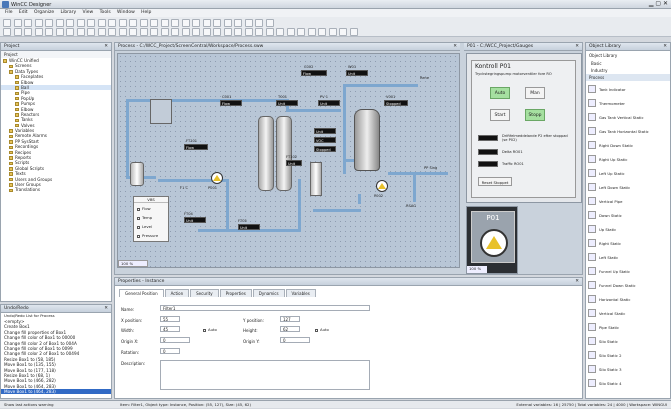  Describe the element at coordinates (624, 131) in the screenshot. I see `library-item: Gas Tank Horizontal Static` at that location.